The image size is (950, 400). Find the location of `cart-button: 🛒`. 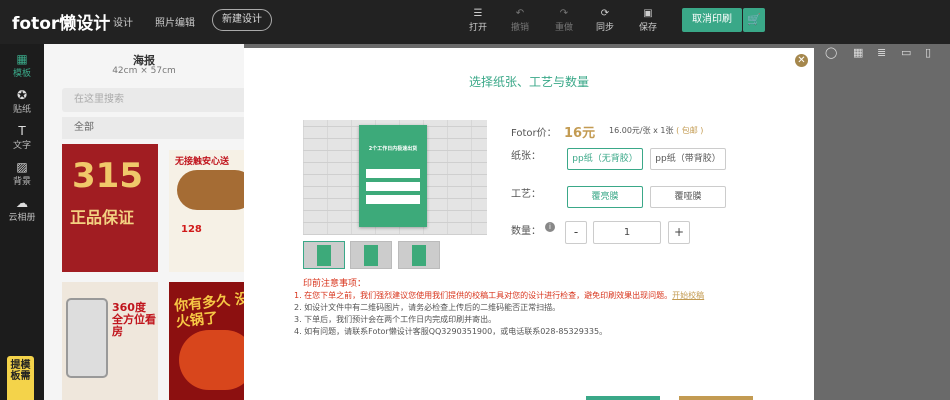

cart-button: 🛒 is located at coordinates (754, 20).